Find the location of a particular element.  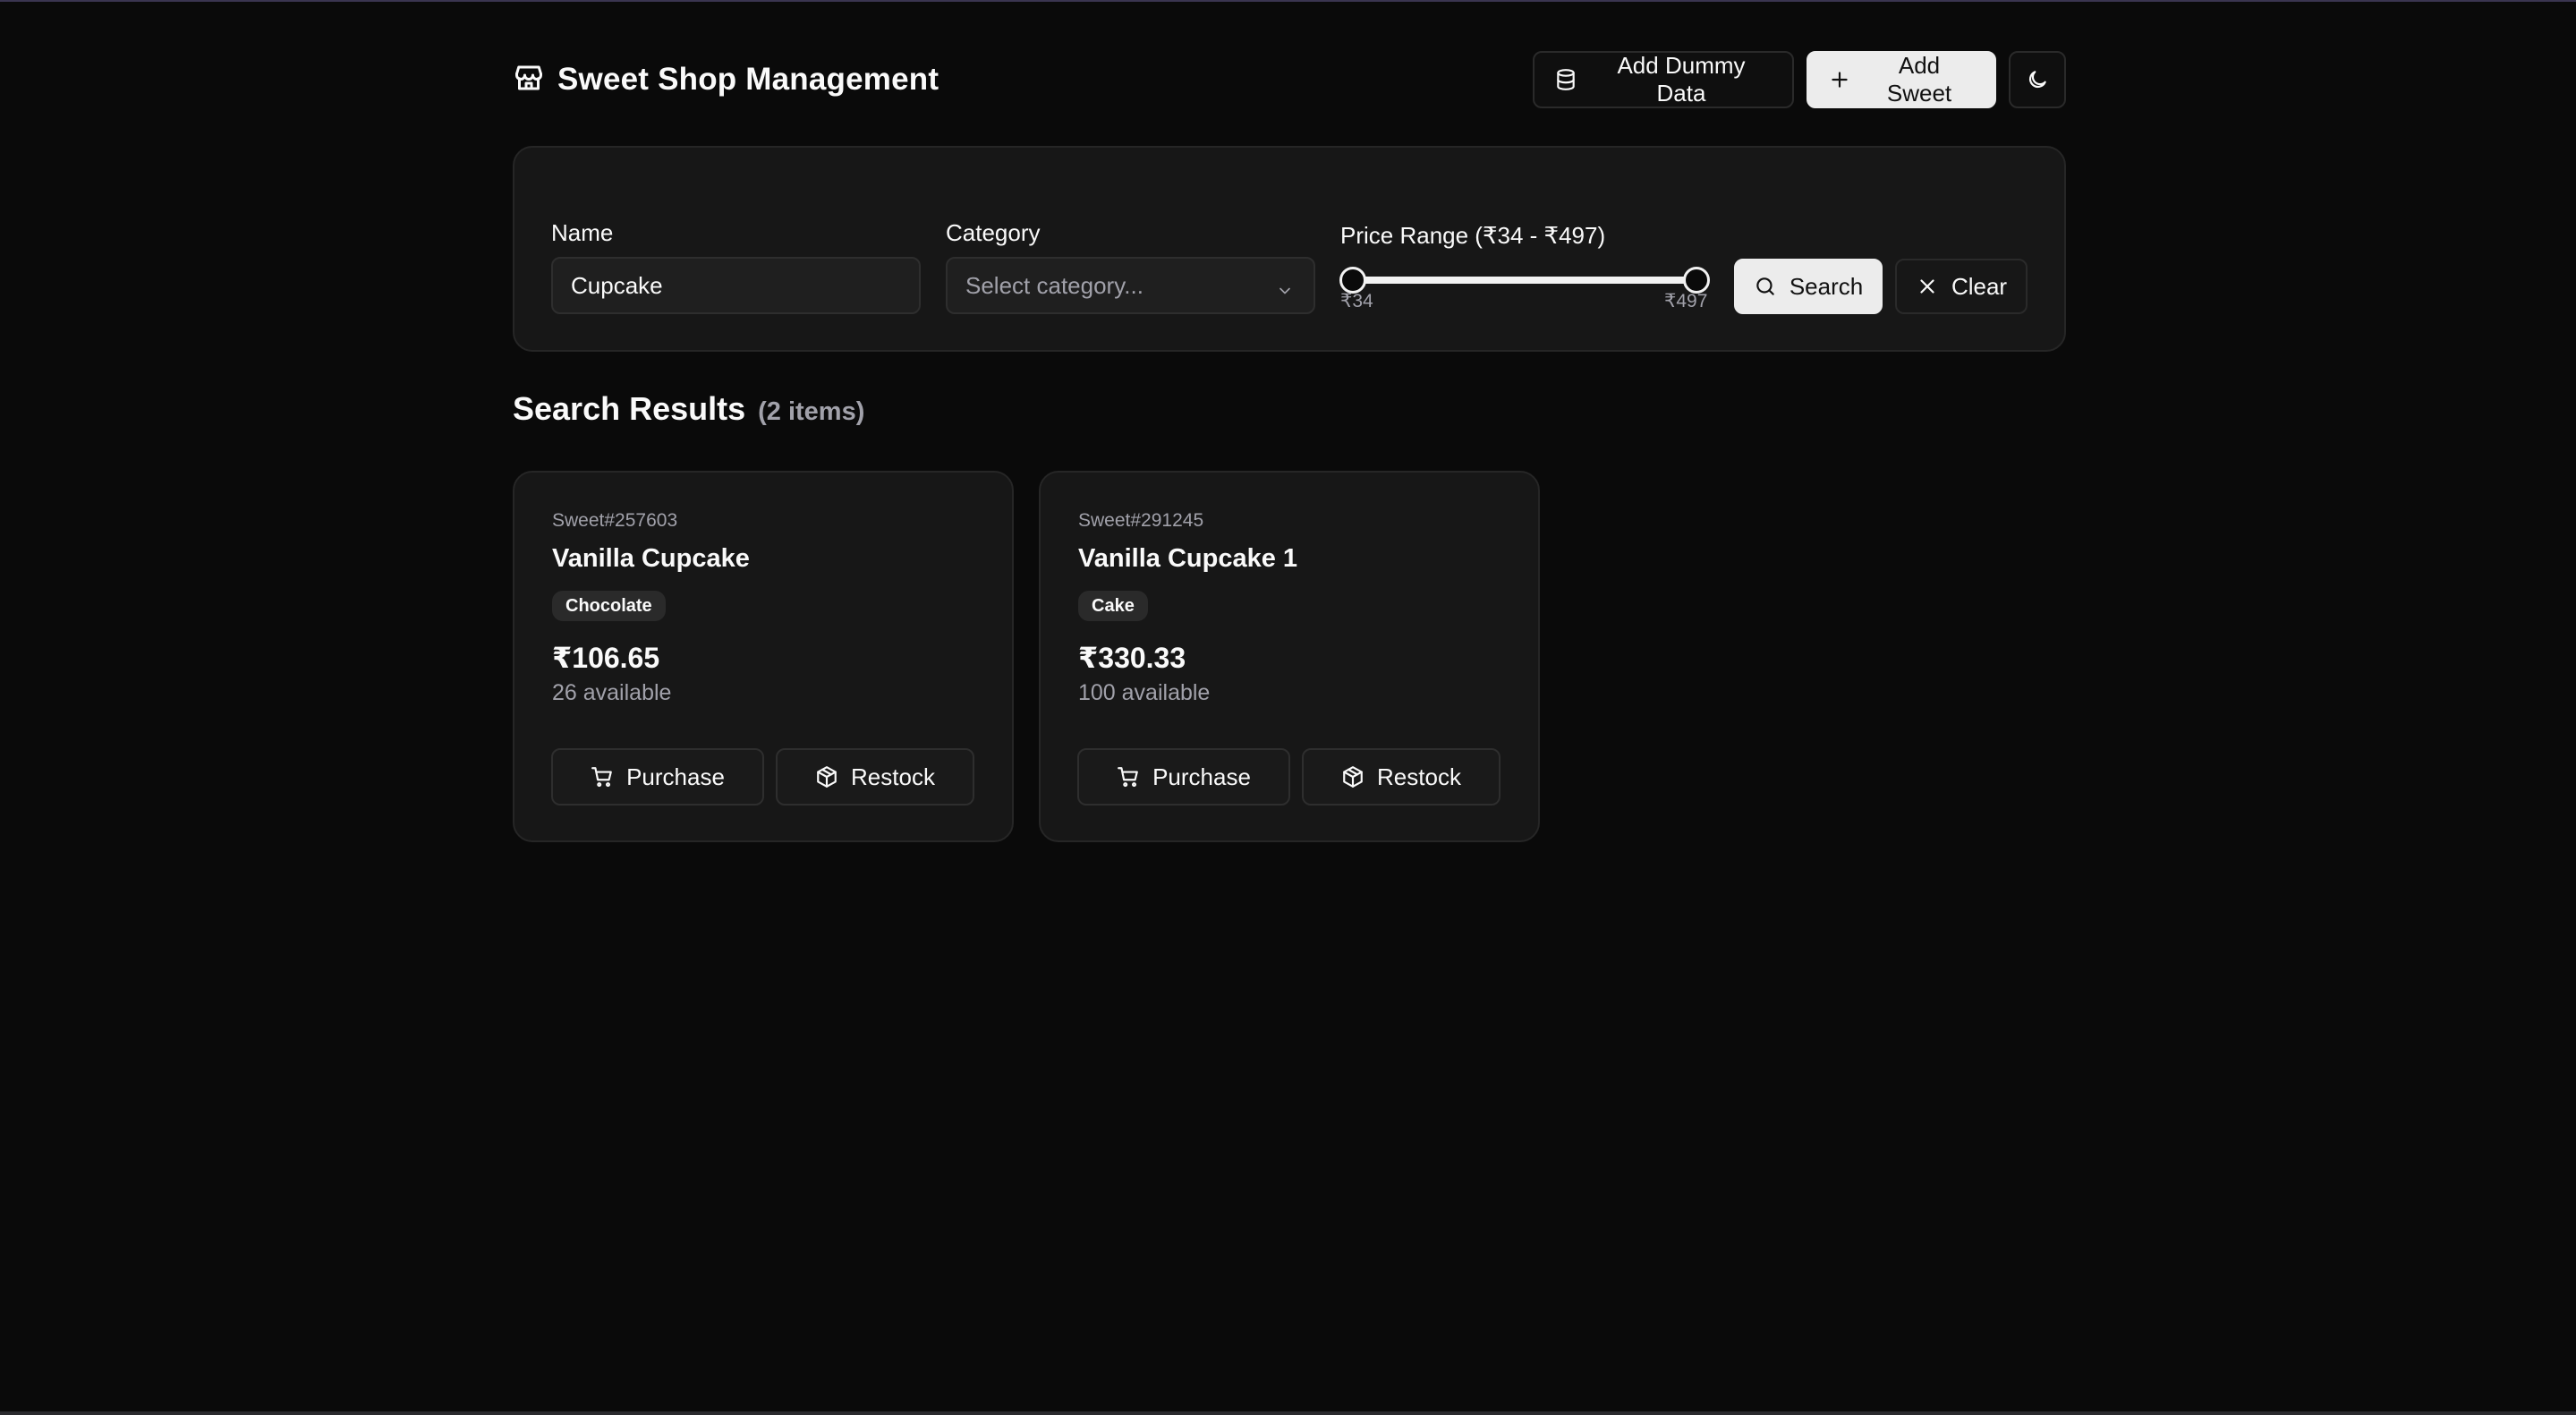

add-dummy-data-button: Add Dummy Data is located at coordinates (1663, 79).